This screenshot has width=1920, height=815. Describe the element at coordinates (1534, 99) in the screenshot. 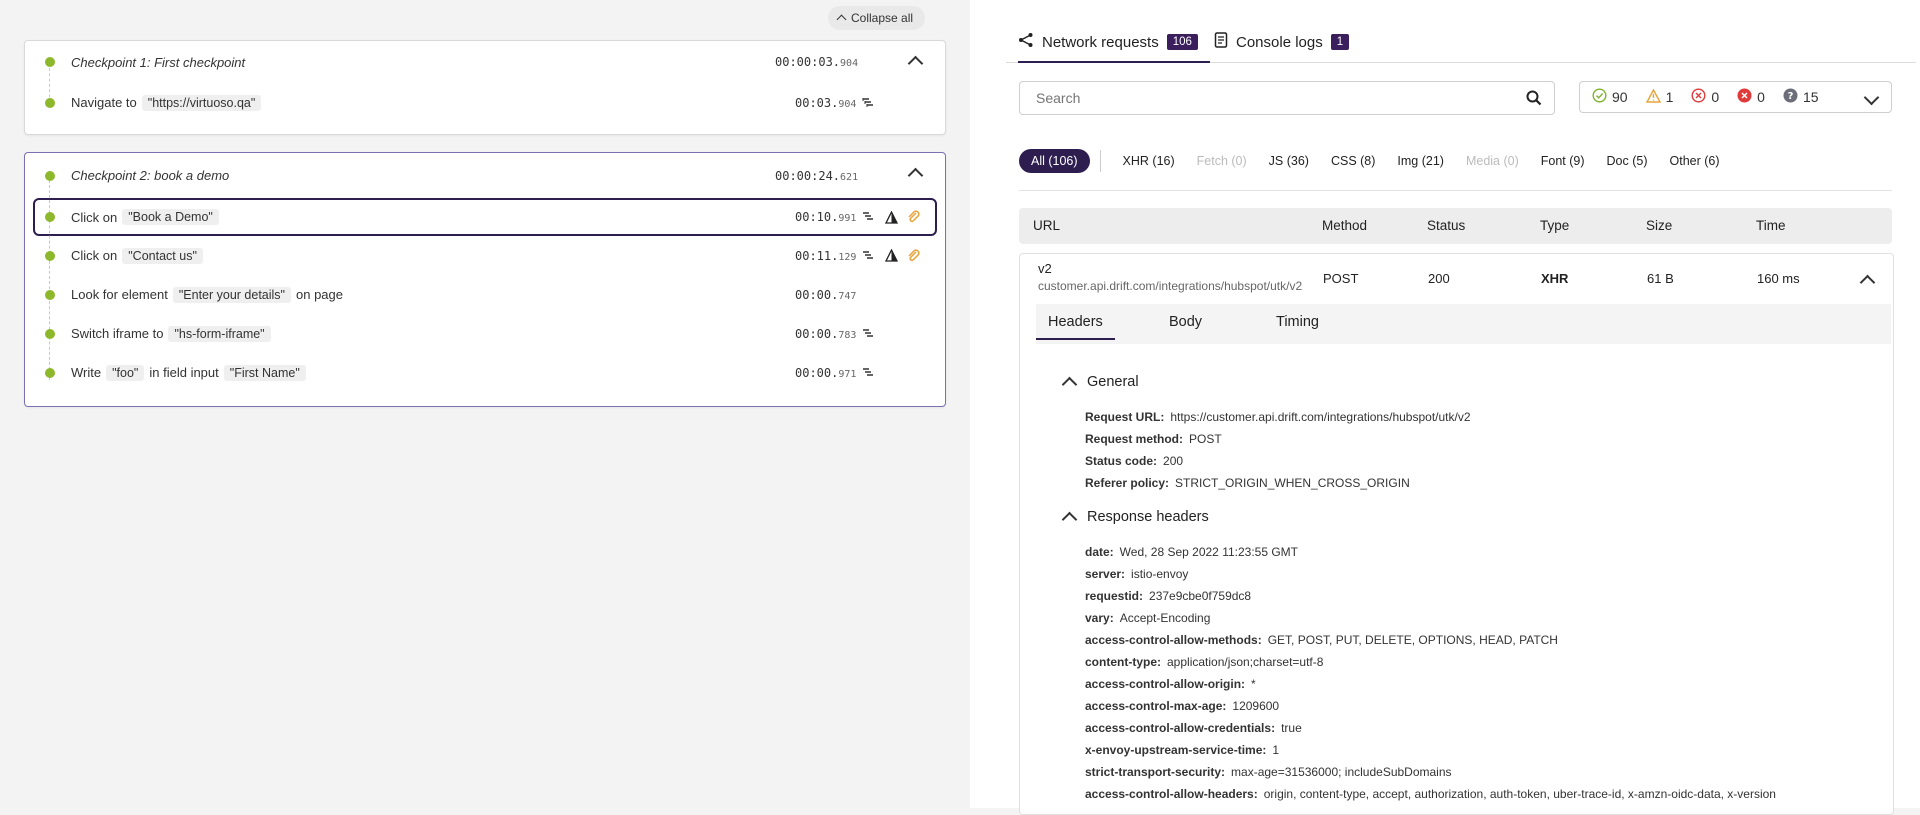

I see `search-icon` at that location.